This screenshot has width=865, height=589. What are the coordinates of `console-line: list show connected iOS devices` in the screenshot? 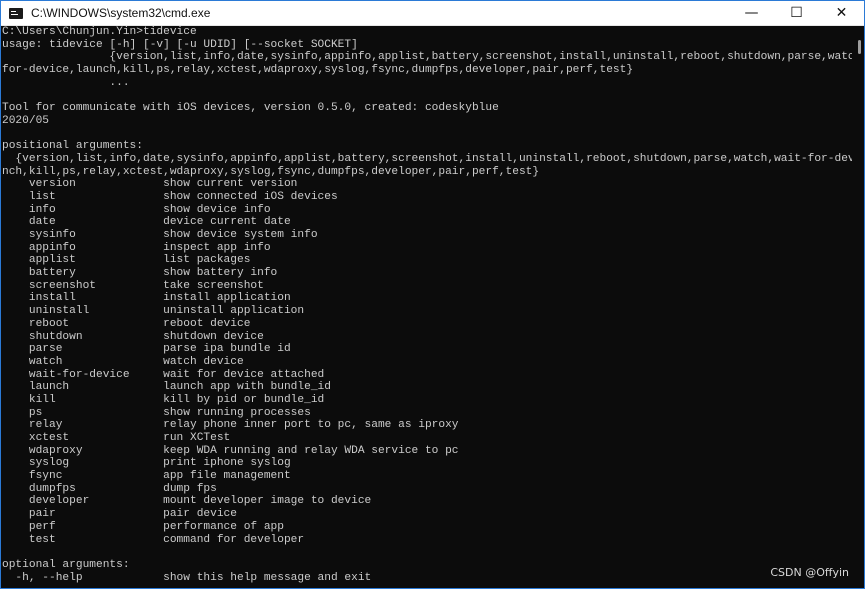 It's located at (170, 196).